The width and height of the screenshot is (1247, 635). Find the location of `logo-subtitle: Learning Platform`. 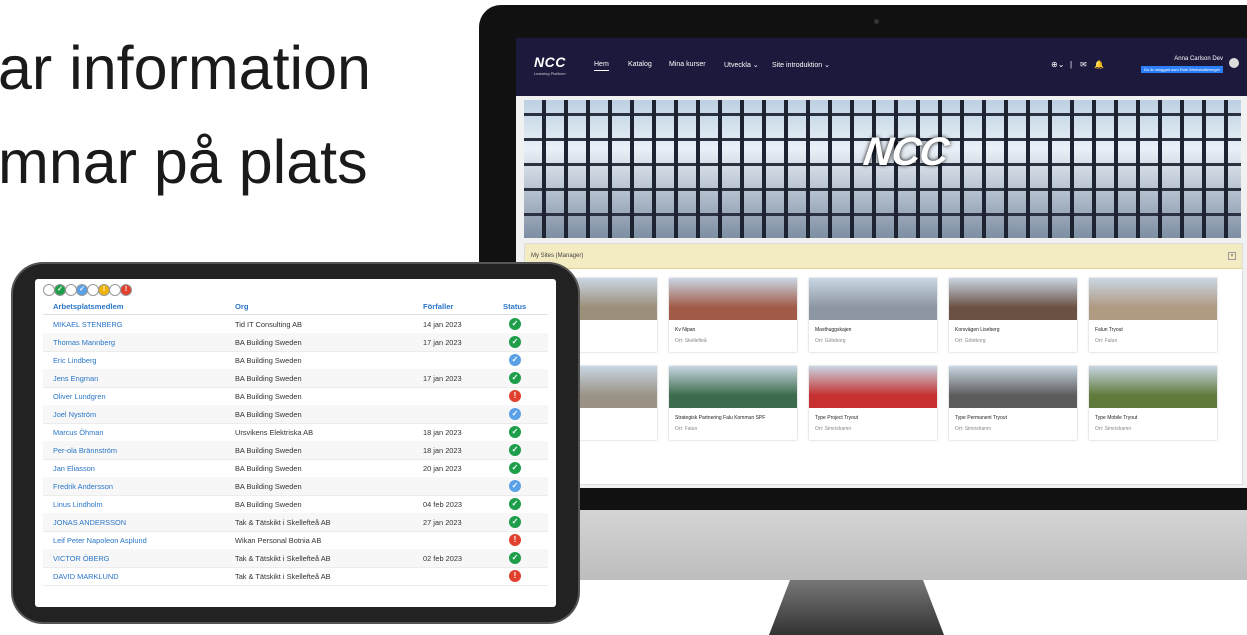

logo-subtitle: Learning Platform is located at coordinates (550, 73).